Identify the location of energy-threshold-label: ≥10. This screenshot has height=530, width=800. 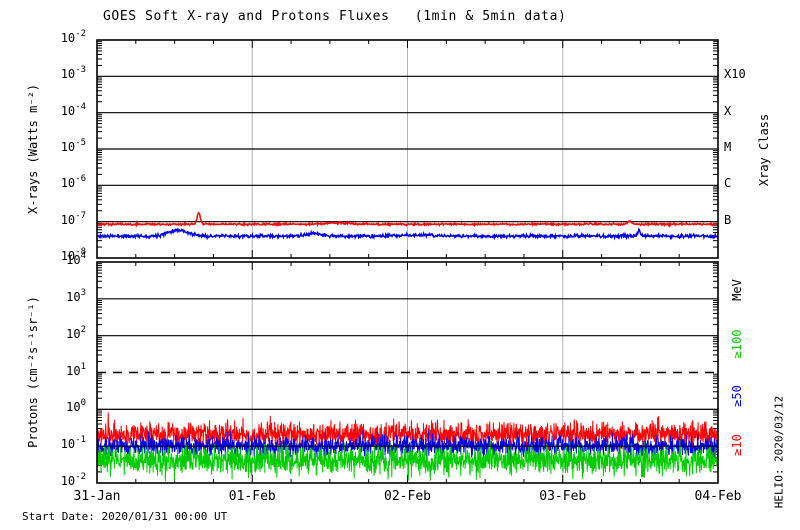
(737, 445).